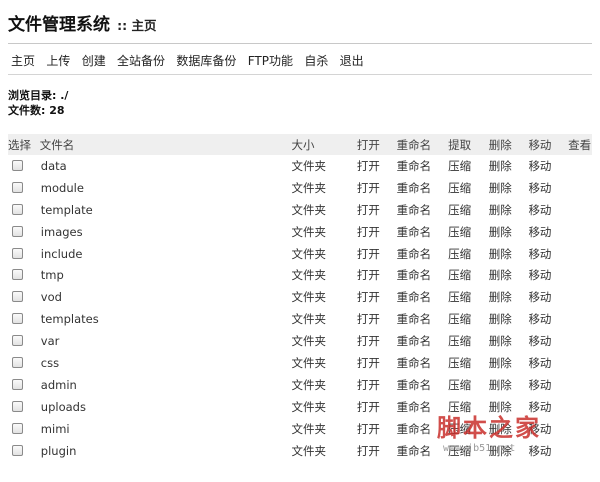 This screenshot has height=482, width=600. Describe the element at coordinates (141, 61) in the screenshot. I see `nav-site-backup: 全站备份` at that location.